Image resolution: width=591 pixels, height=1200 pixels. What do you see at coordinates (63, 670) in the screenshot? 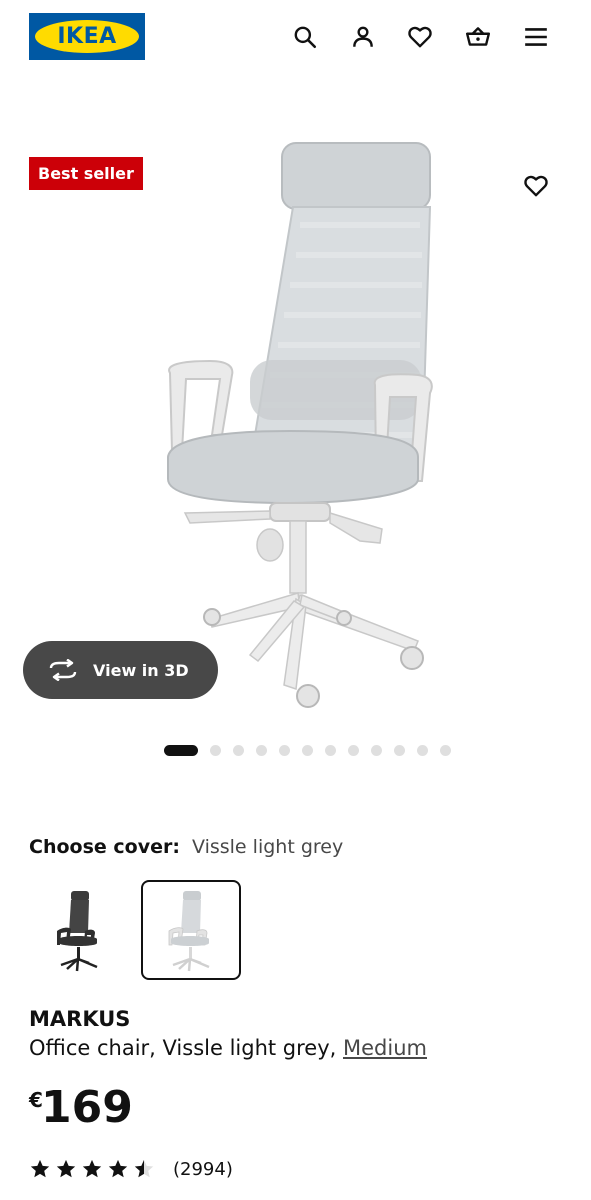
I see `rotate-3d-icon` at bounding box center [63, 670].